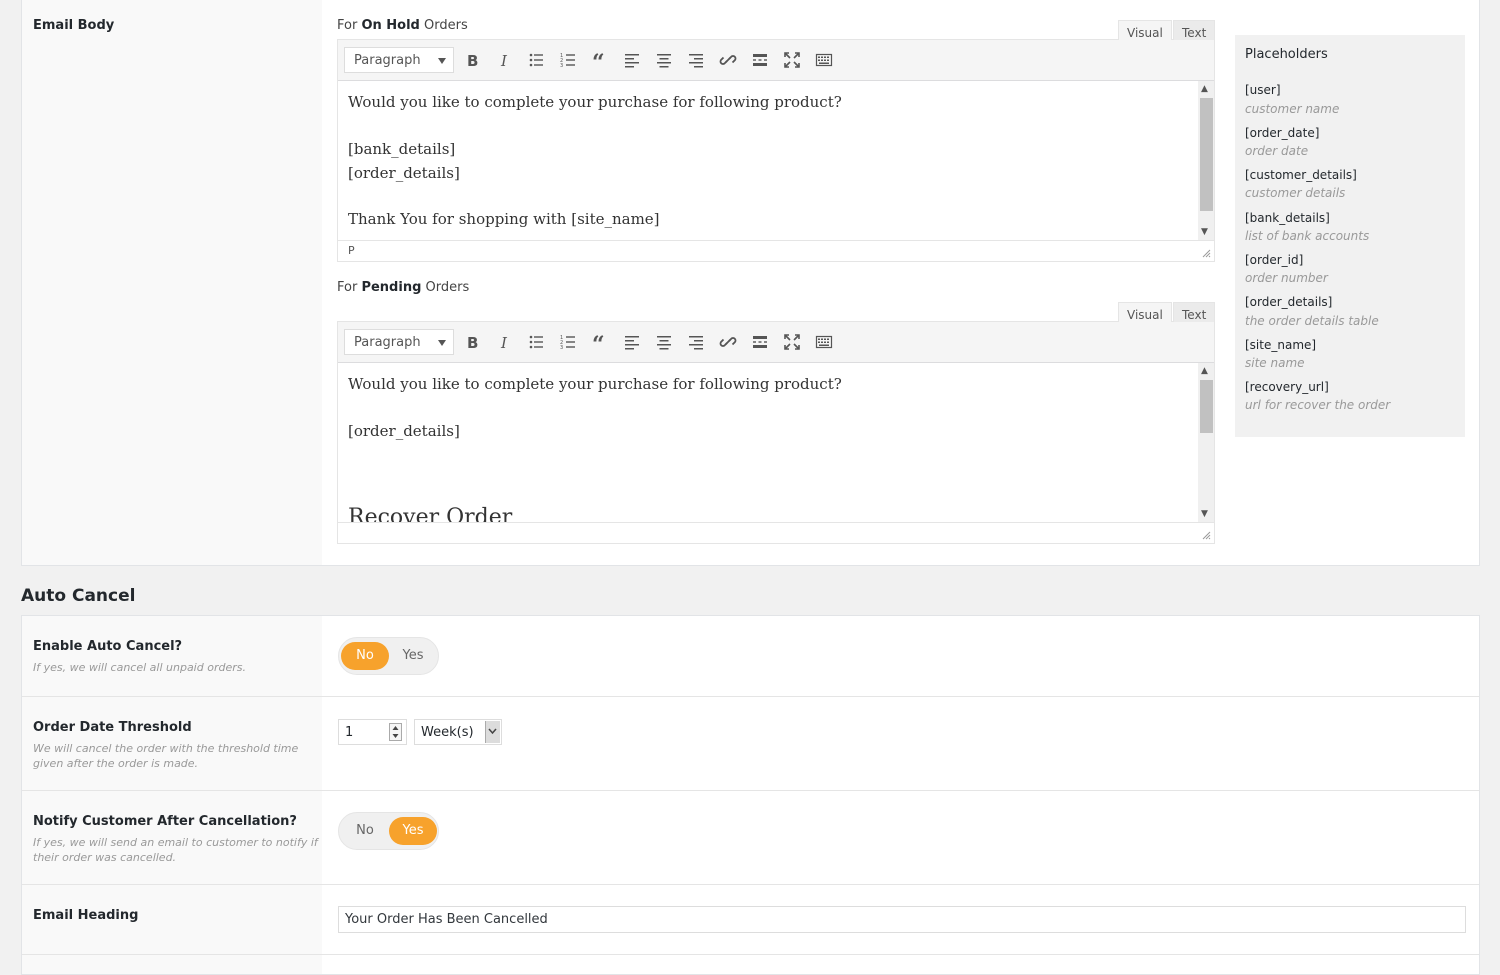 Image resolution: width=1500 pixels, height=975 pixels. Describe the element at coordinates (1286, 278) in the screenshot. I see `placeholder-desc: order number` at that location.